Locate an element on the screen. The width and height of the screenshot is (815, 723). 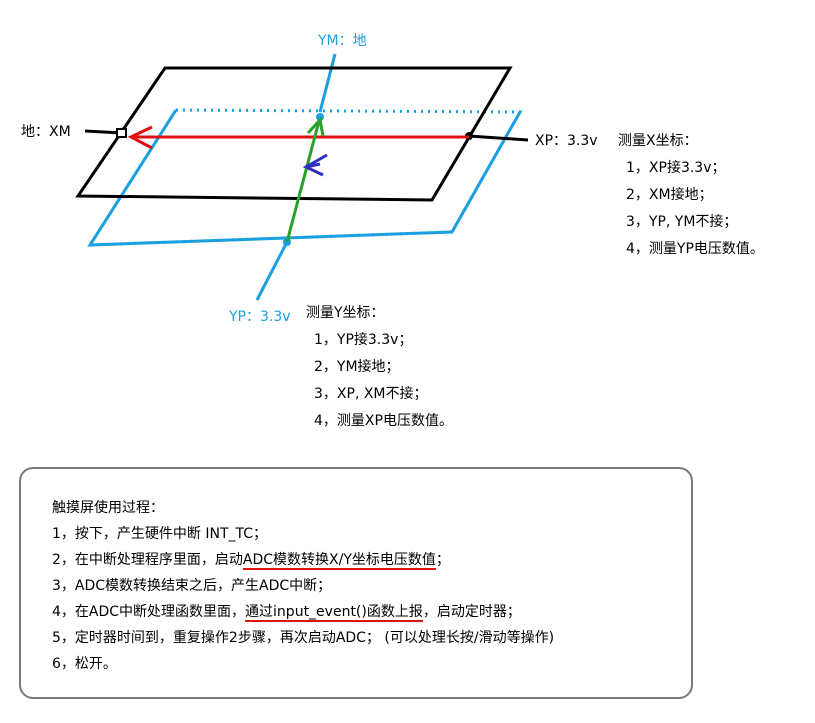
process-step-4-post: ，启动定时器； is located at coordinates (471, 612).